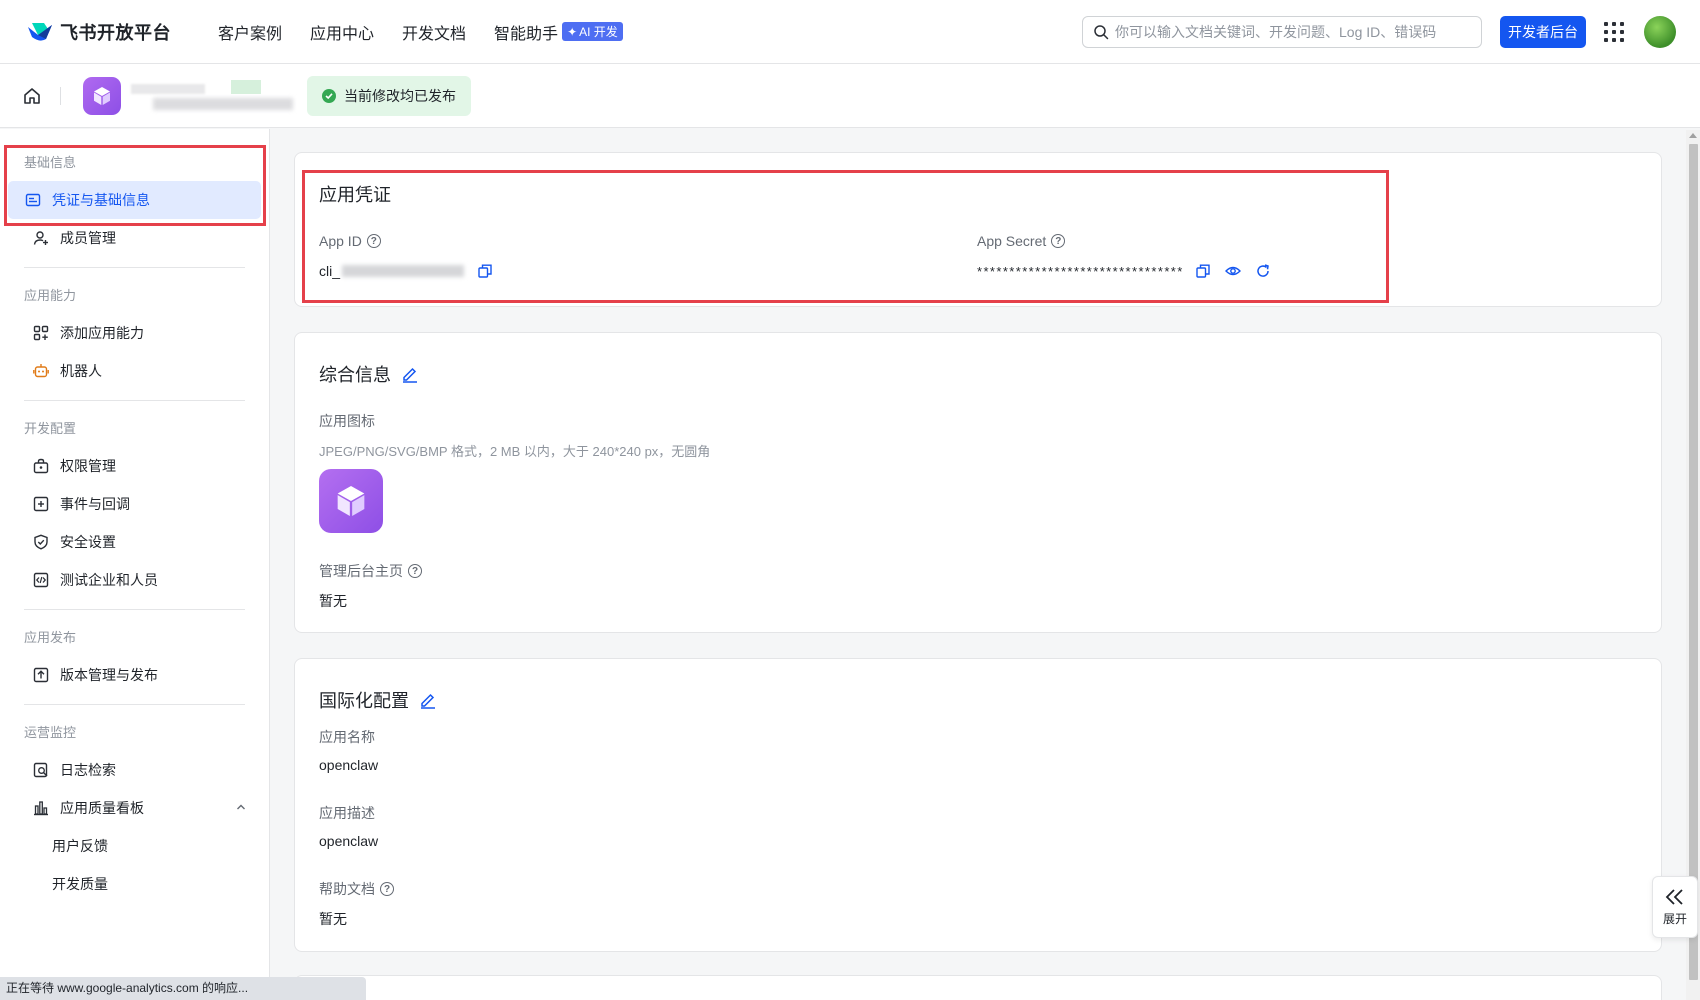 Image resolution: width=1700 pixels, height=1000 pixels. I want to click on app-icon-preview, so click(351, 501).